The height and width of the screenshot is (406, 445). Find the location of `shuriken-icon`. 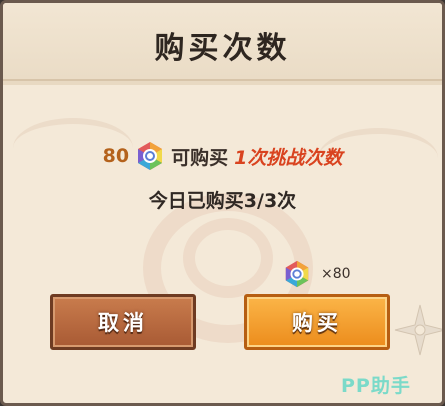

shuriken-icon is located at coordinates (417, 330).